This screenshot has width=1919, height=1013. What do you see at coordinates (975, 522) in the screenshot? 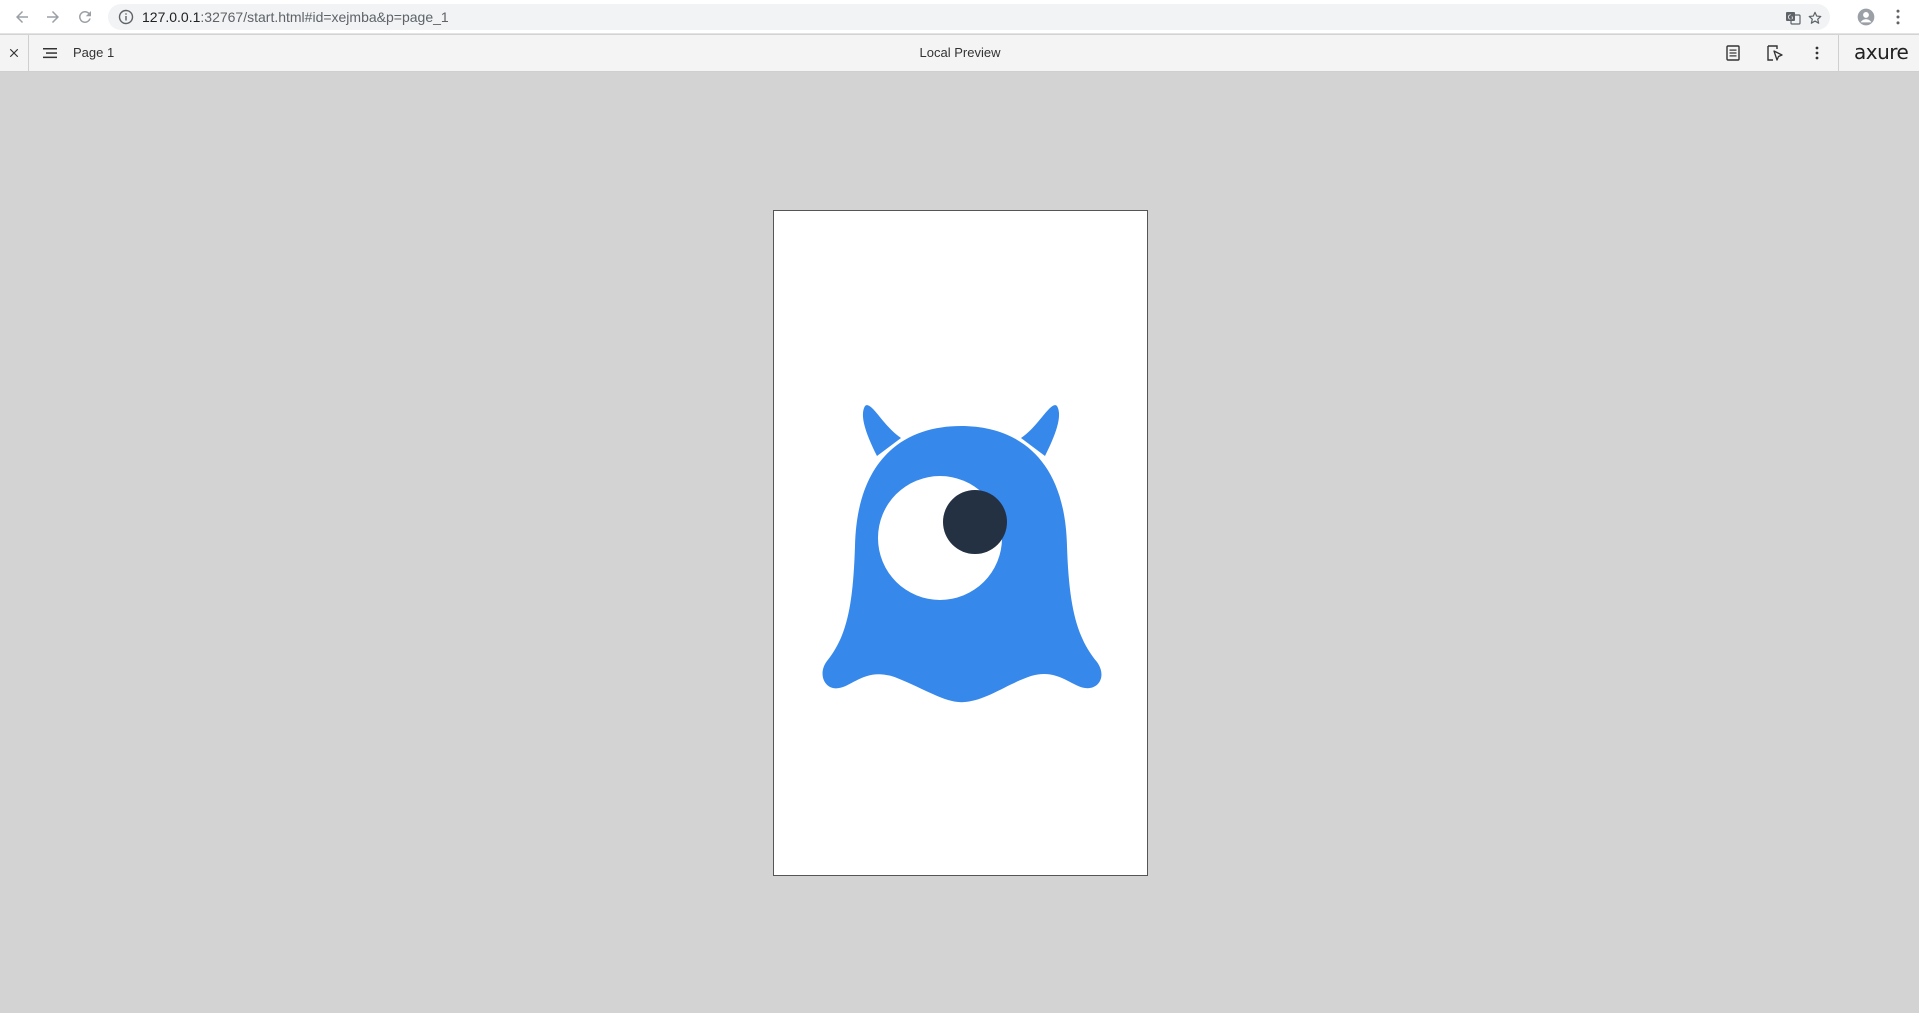
I see `monster-pupil` at bounding box center [975, 522].